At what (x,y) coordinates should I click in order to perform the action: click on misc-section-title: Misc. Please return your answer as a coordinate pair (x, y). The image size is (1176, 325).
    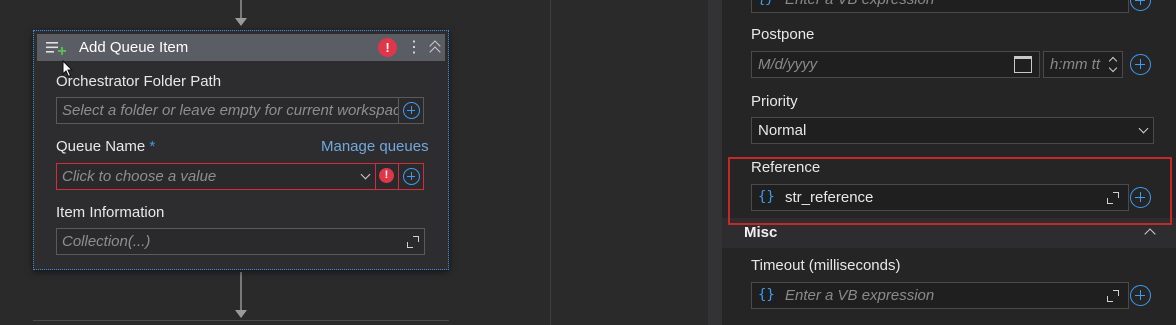
    Looking at the image, I should click on (761, 232).